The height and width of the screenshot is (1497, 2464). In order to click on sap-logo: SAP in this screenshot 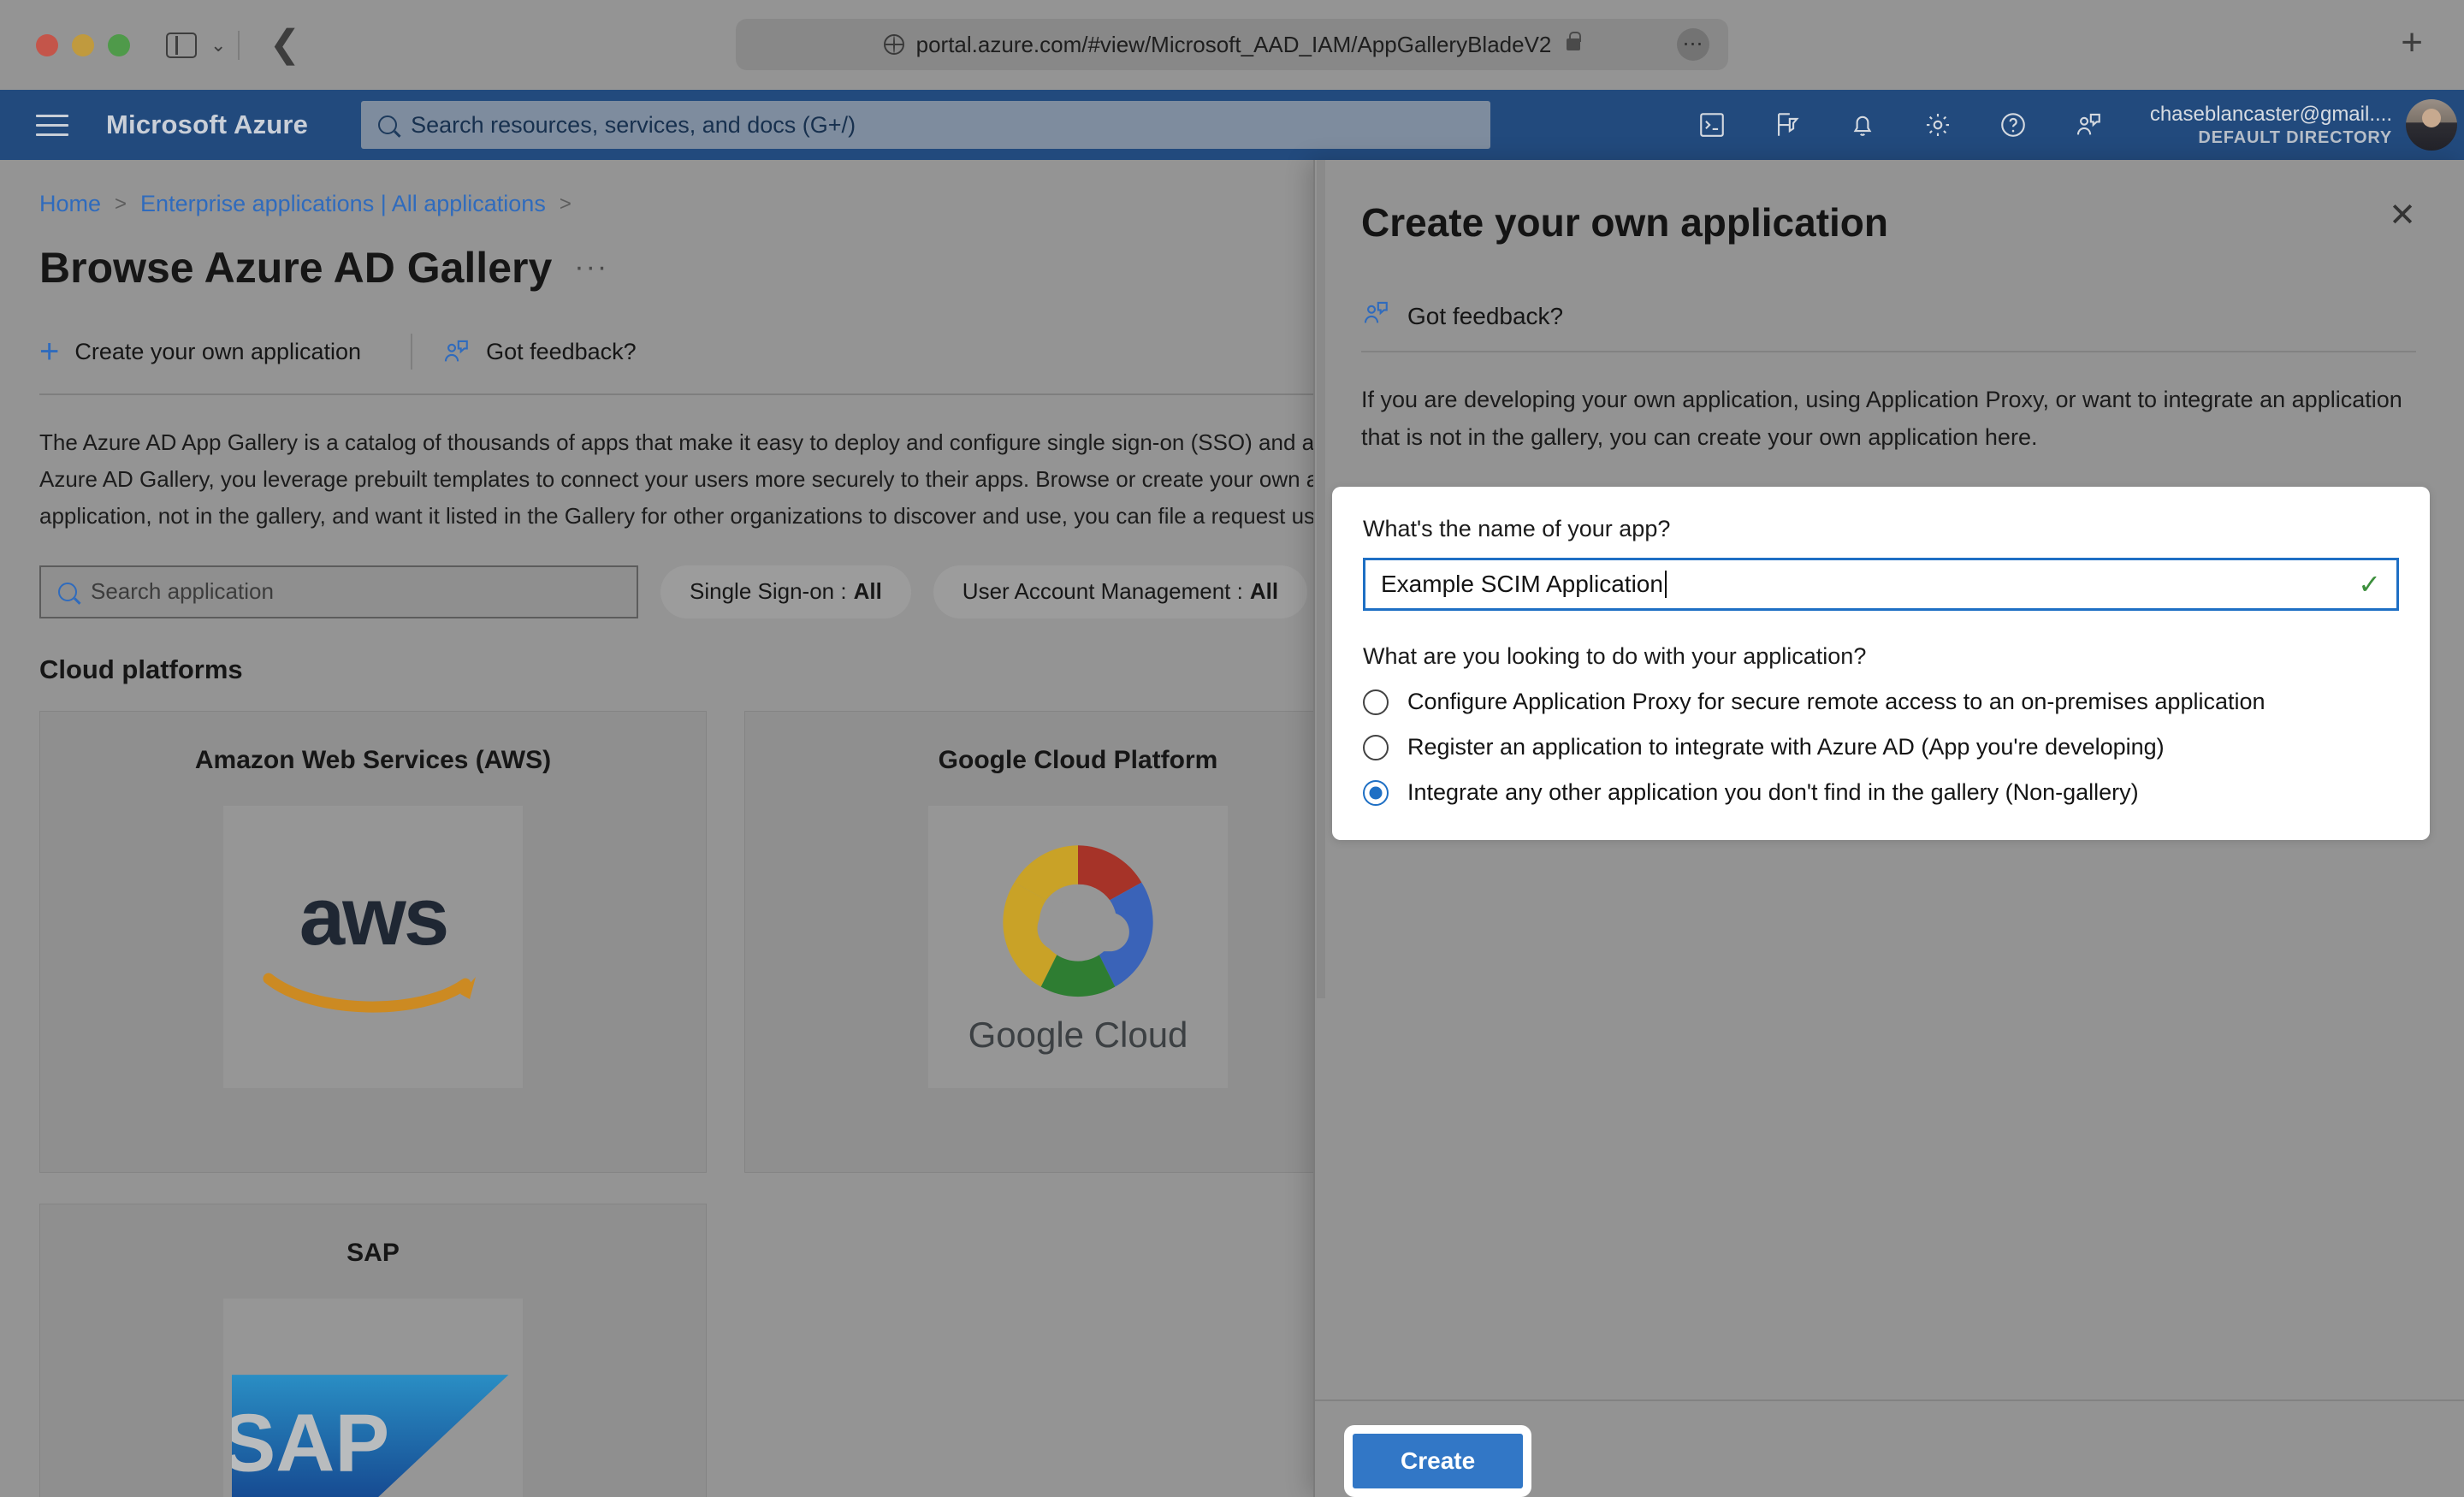, I will do `click(373, 1397)`.